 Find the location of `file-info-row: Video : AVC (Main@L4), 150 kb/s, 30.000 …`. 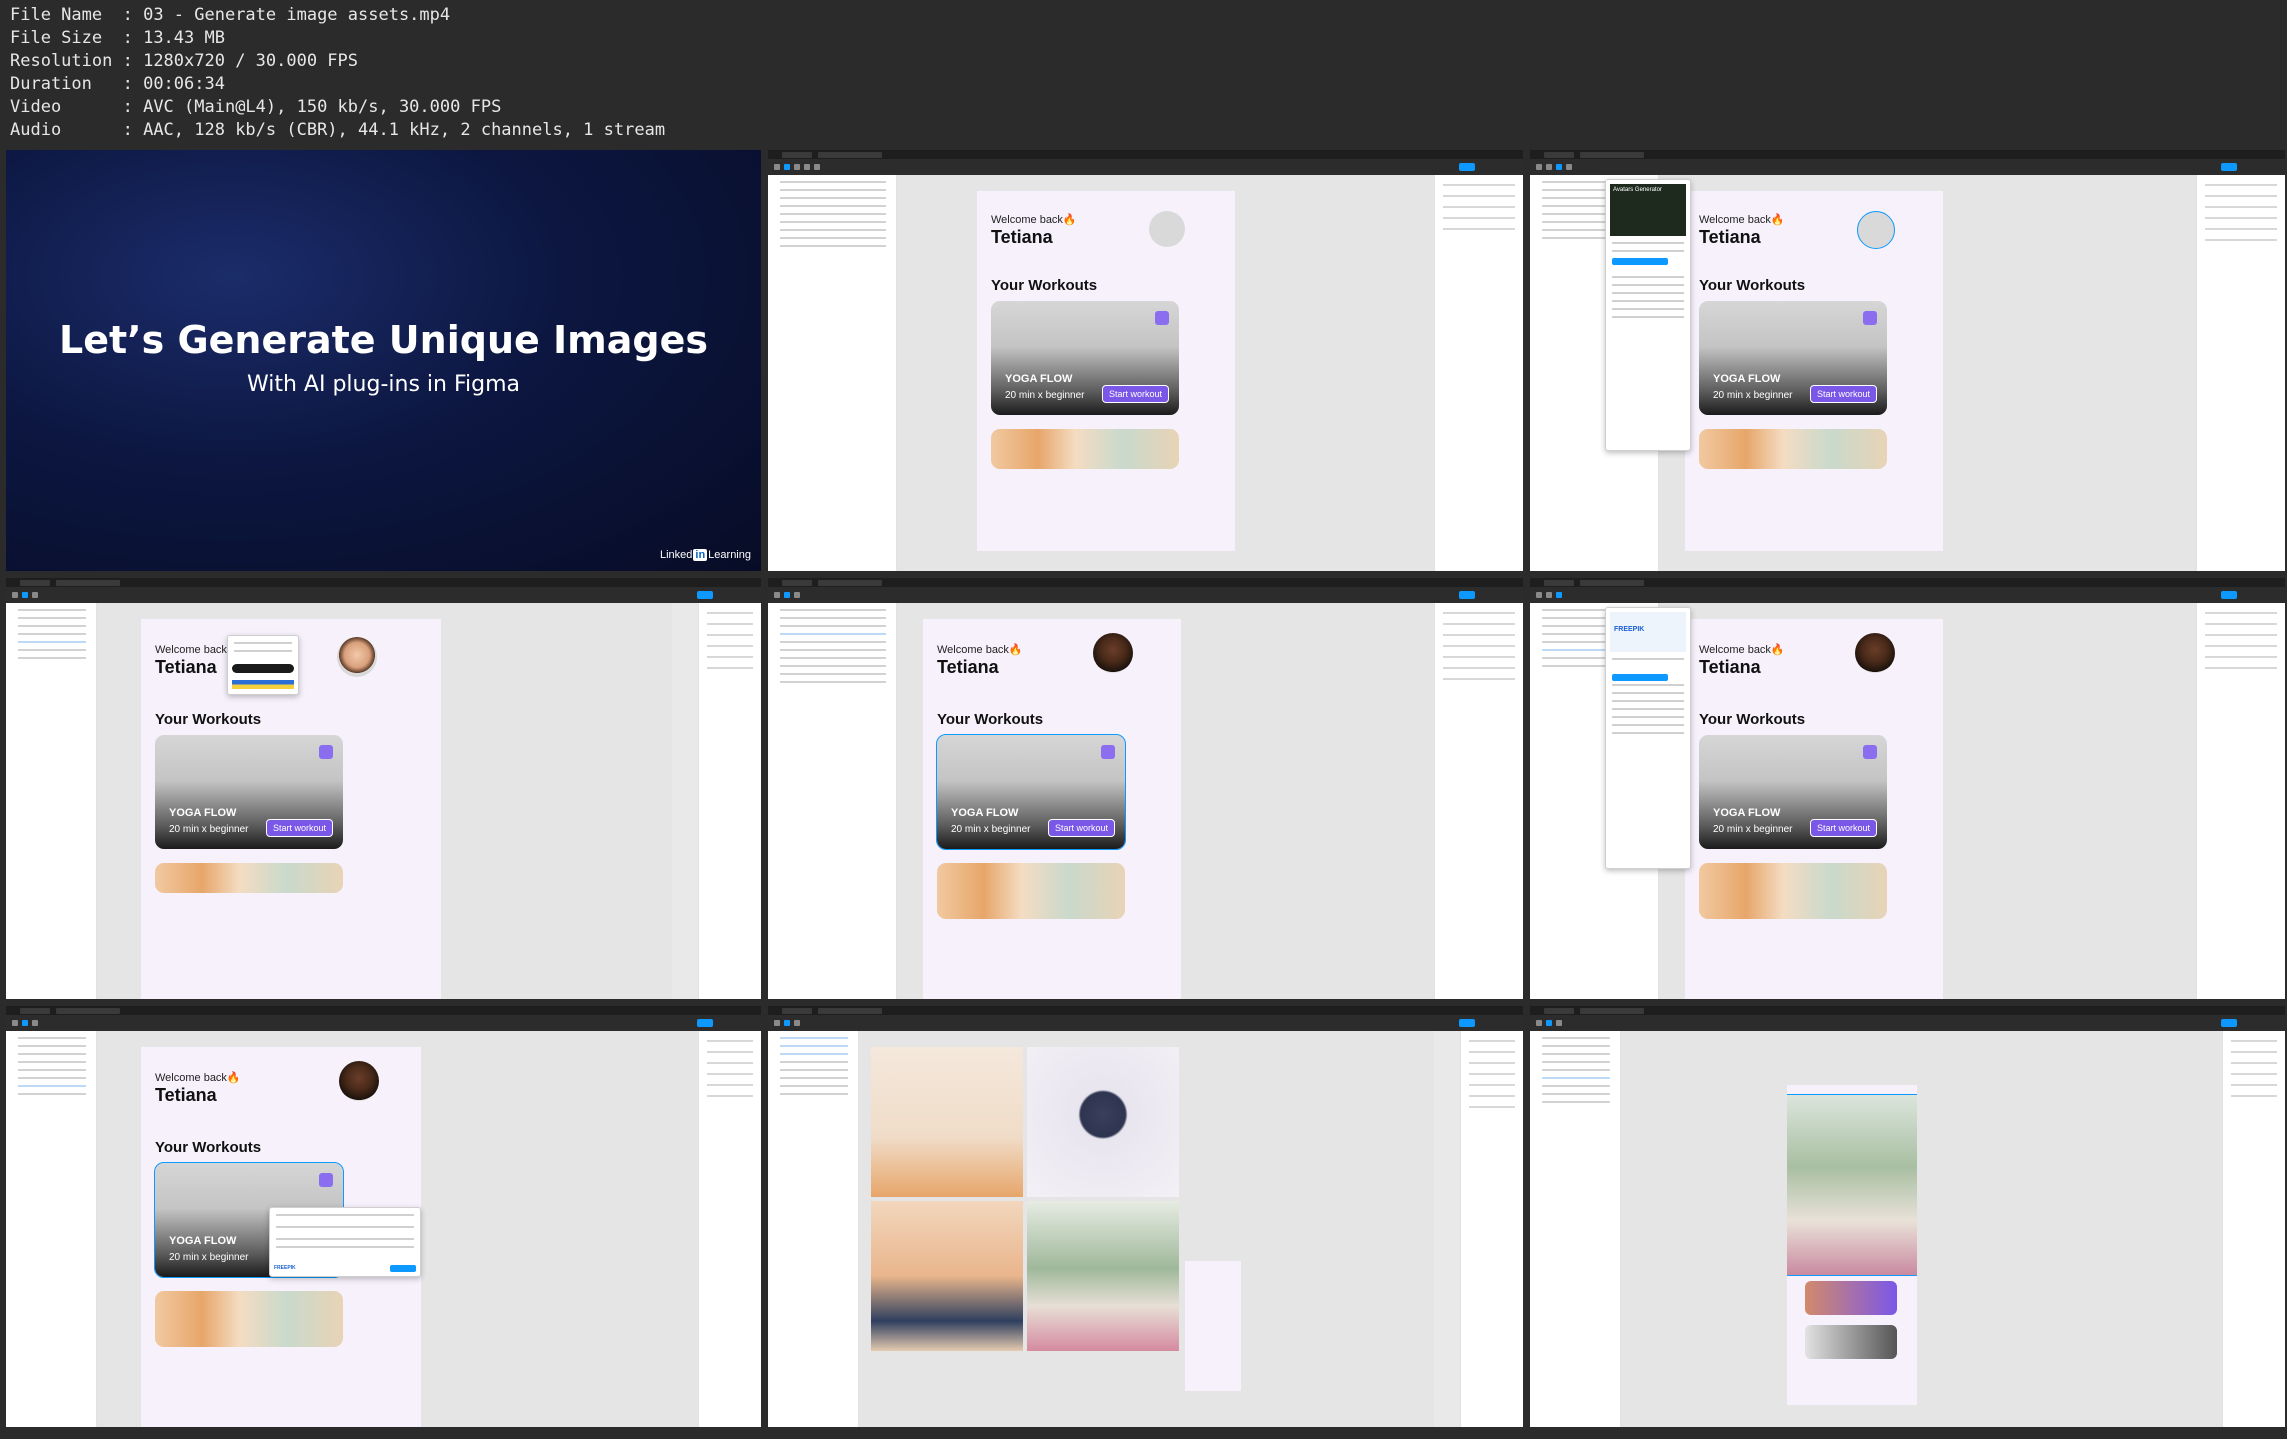

file-info-row: Video : AVC (Main@L4), 150 kb/s, 30.000 … is located at coordinates (256, 107).